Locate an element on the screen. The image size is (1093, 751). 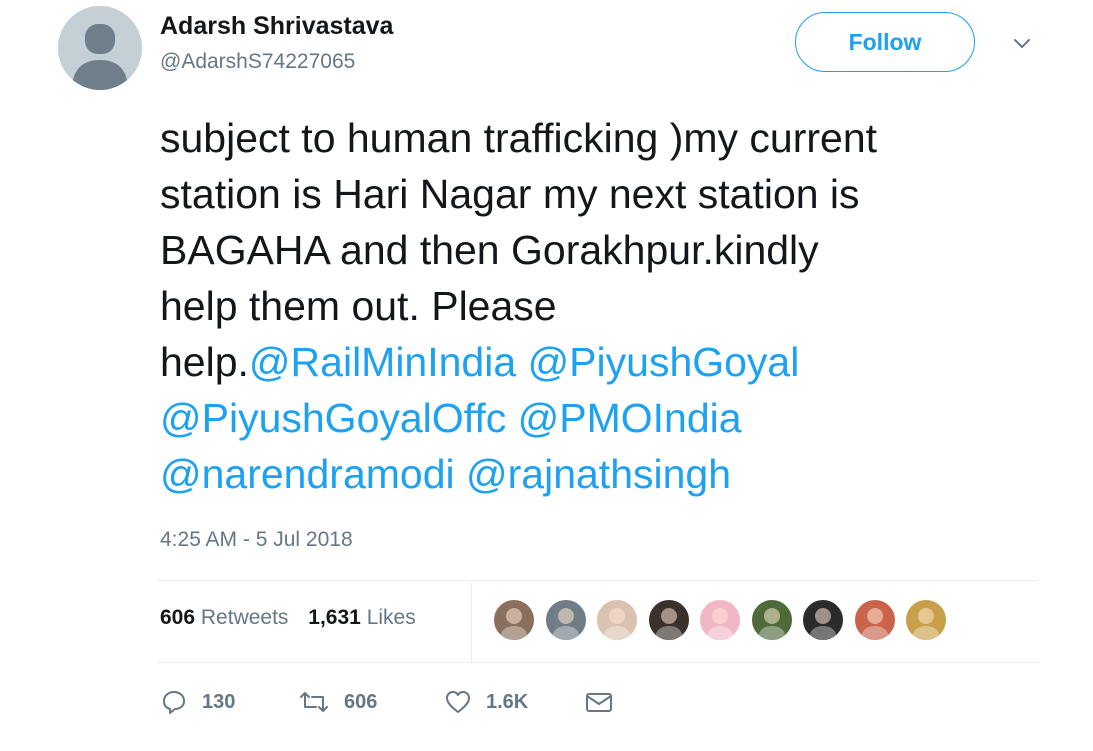
user-name: Adarsh Shrivastava is located at coordinates (276, 26).